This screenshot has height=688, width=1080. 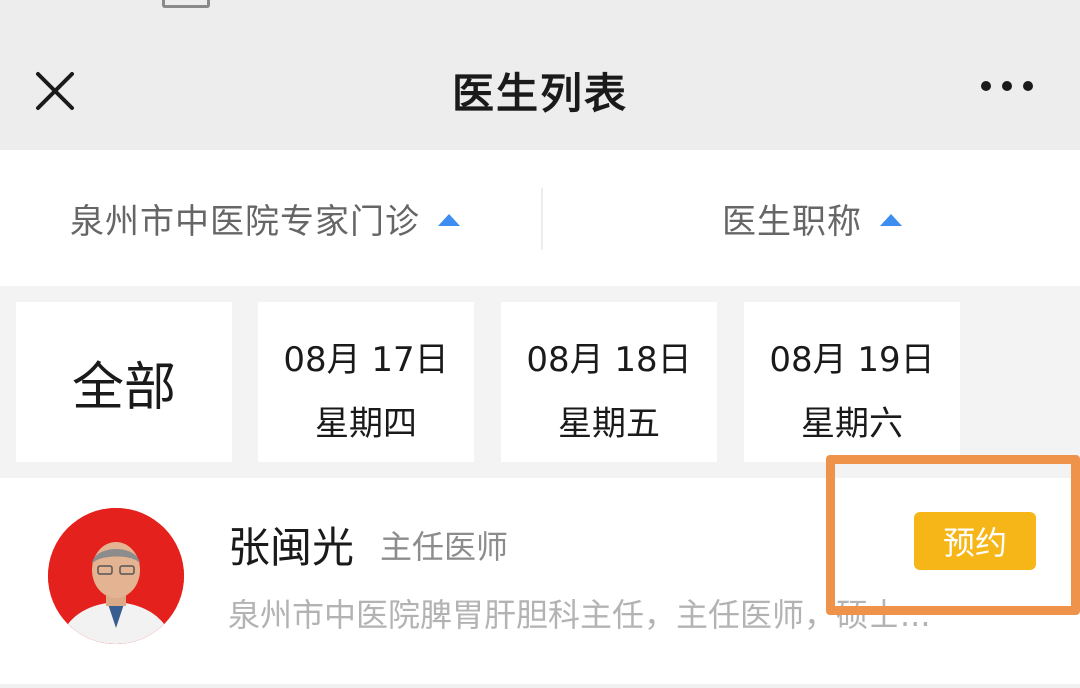 What do you see at coordinates (540, 686) in the screenshot?
I see `row-divider` at bounding box center [540, 686].